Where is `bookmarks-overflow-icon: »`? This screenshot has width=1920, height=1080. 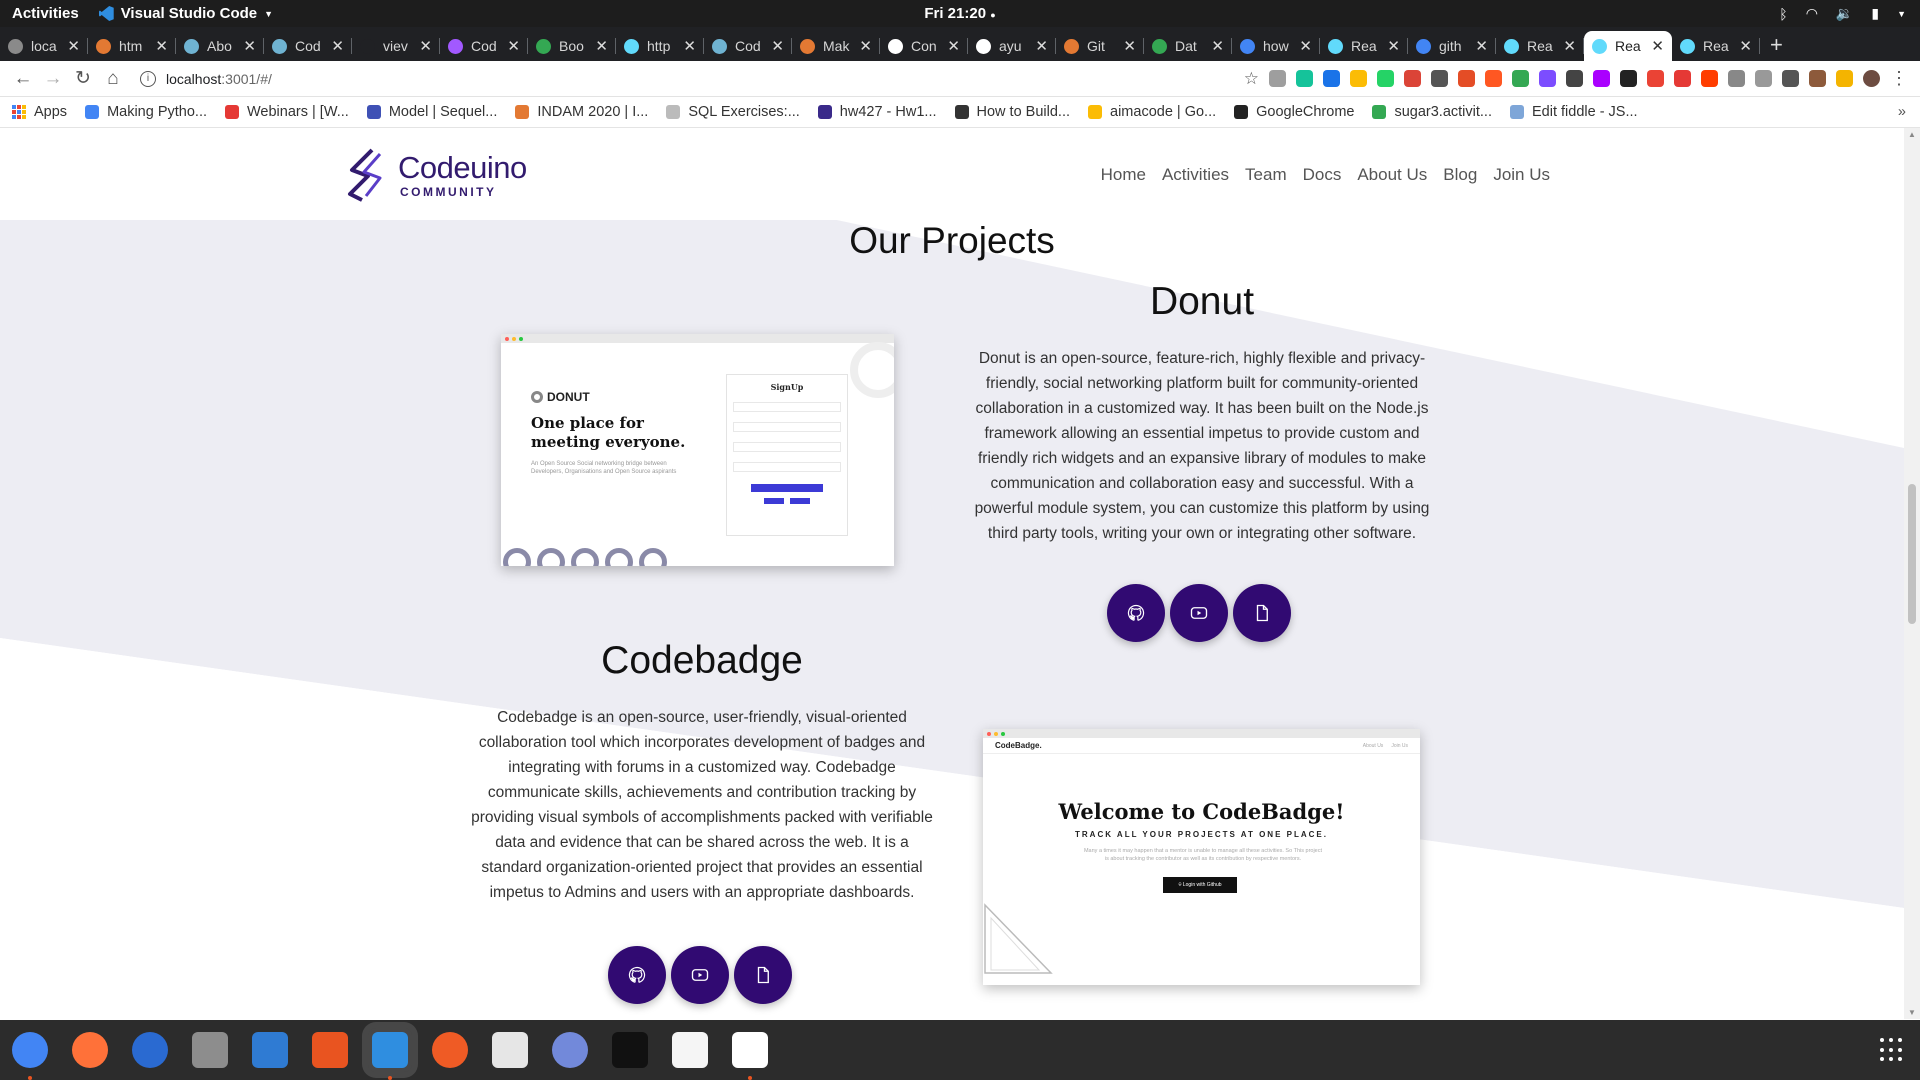 bookmarks-overflow-icon: » is located at coordinates (1902, 112).